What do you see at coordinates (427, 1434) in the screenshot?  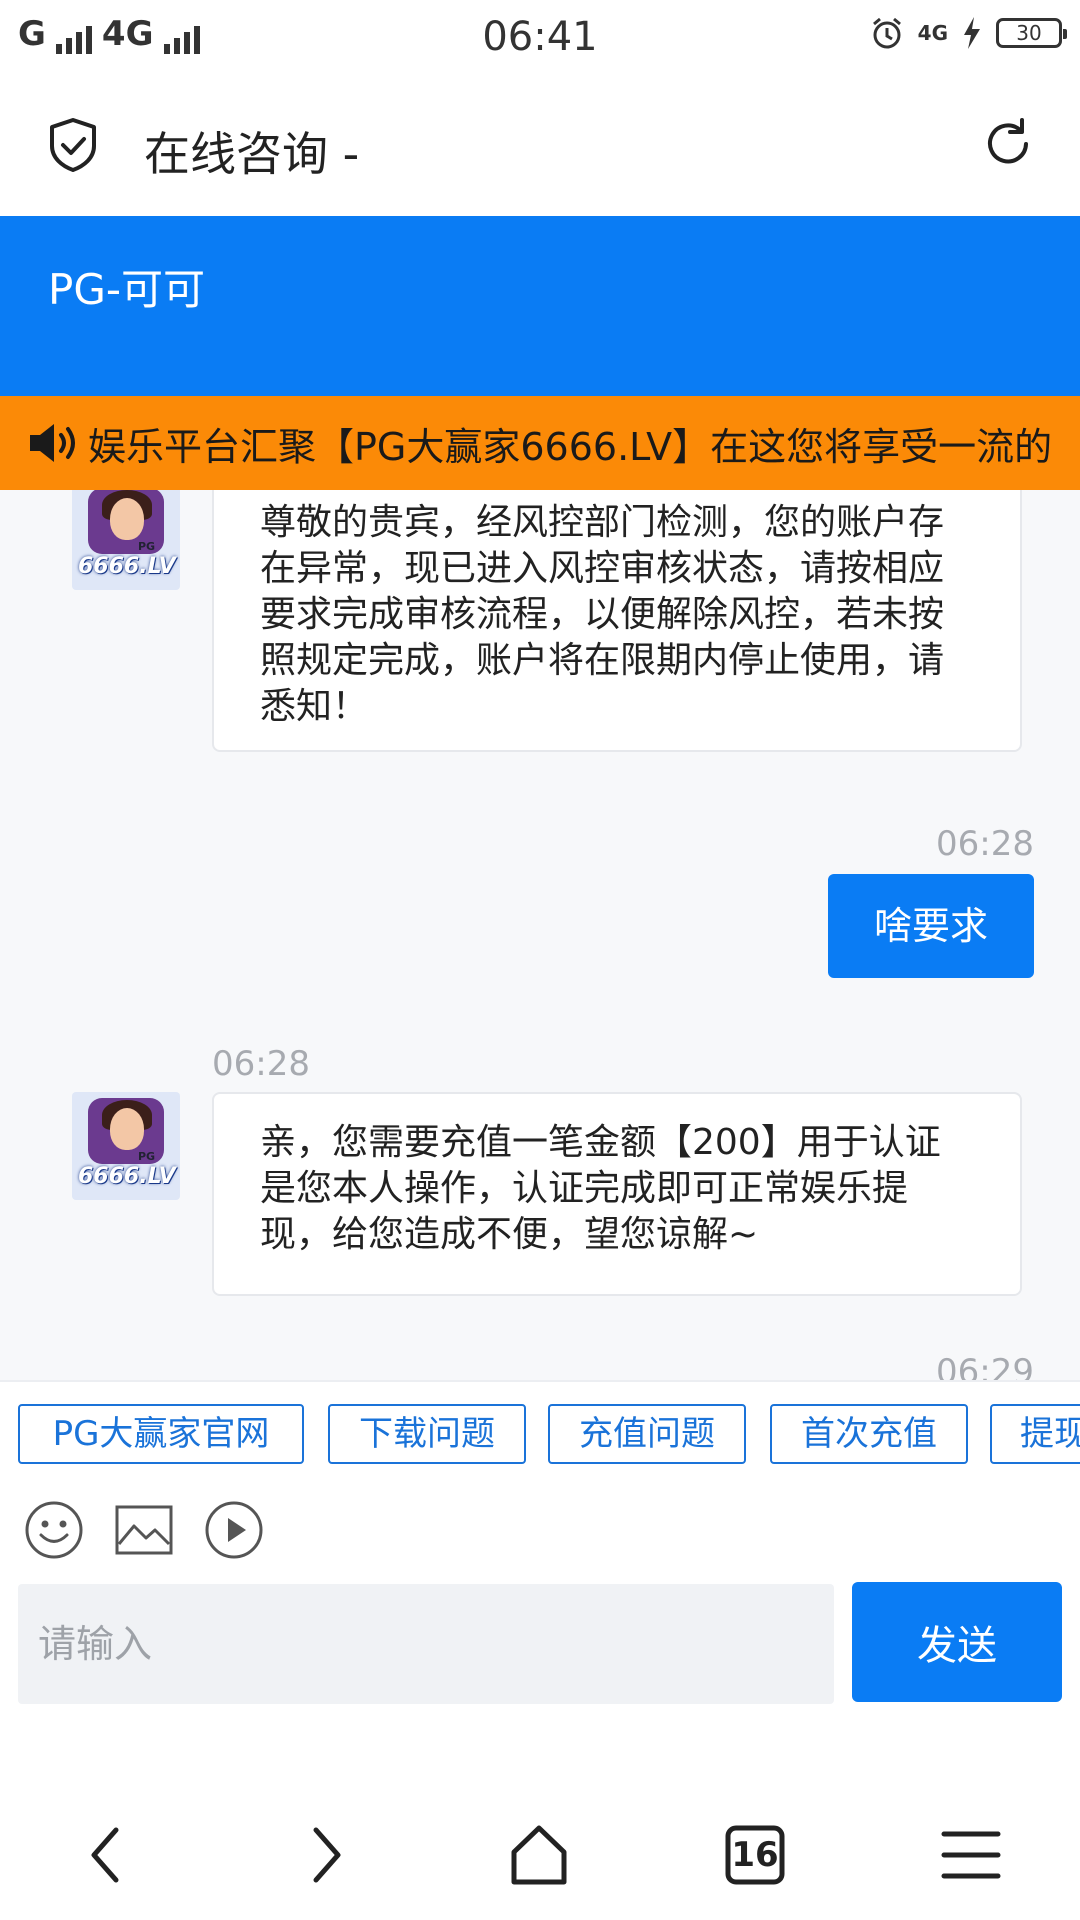 I see `quick-reply-download: 下载问题` at bounding box center [427, 1434].